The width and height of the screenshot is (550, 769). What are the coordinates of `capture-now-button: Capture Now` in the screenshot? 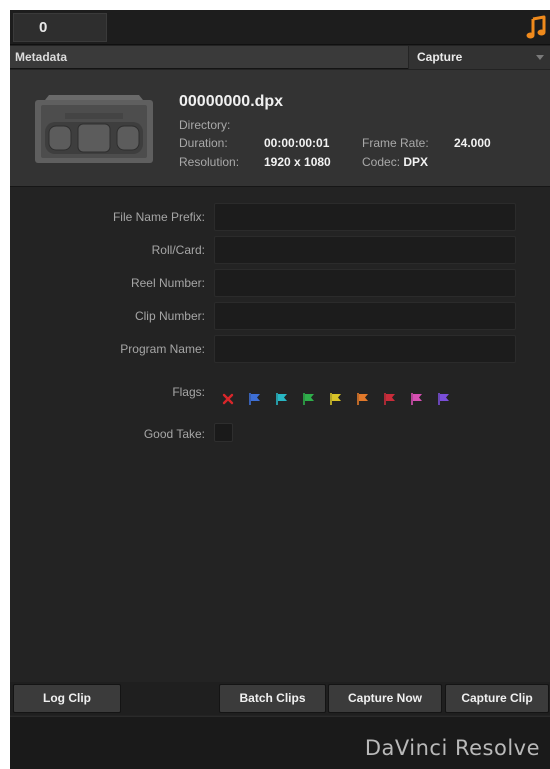 It's located at (385, 698).